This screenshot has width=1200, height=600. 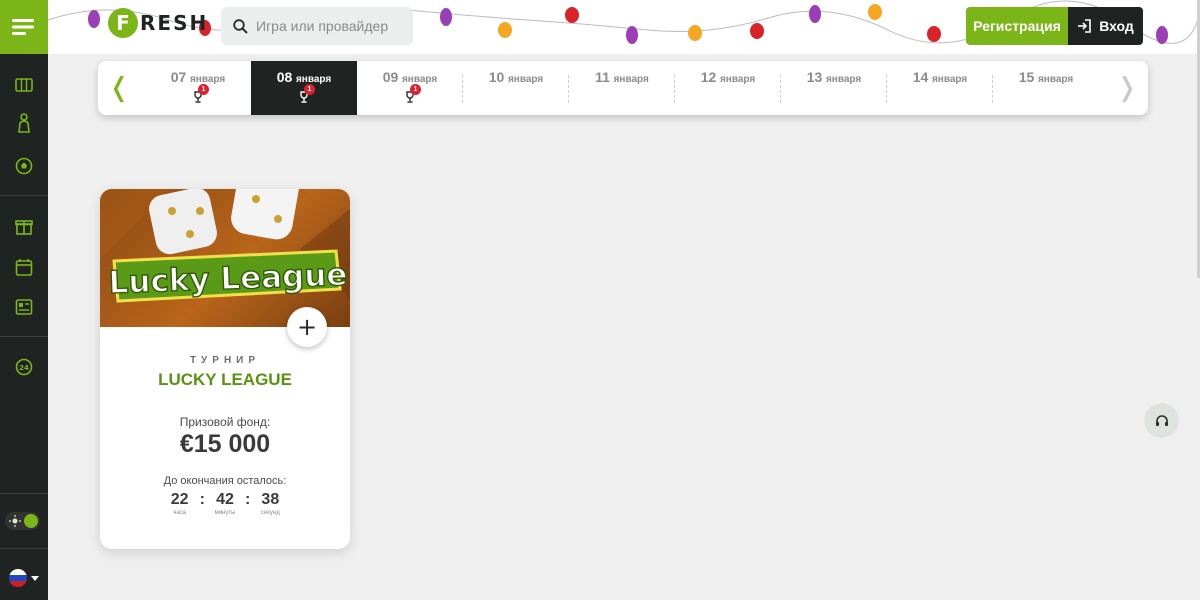 I want to click on date-label: 14 января, so click(x=940, y=77).